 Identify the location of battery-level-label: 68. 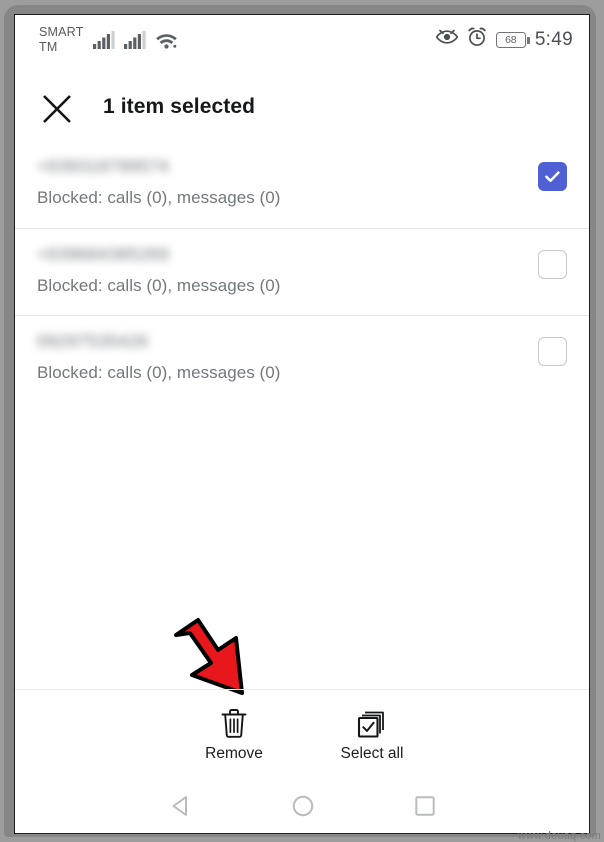
(511, 39).